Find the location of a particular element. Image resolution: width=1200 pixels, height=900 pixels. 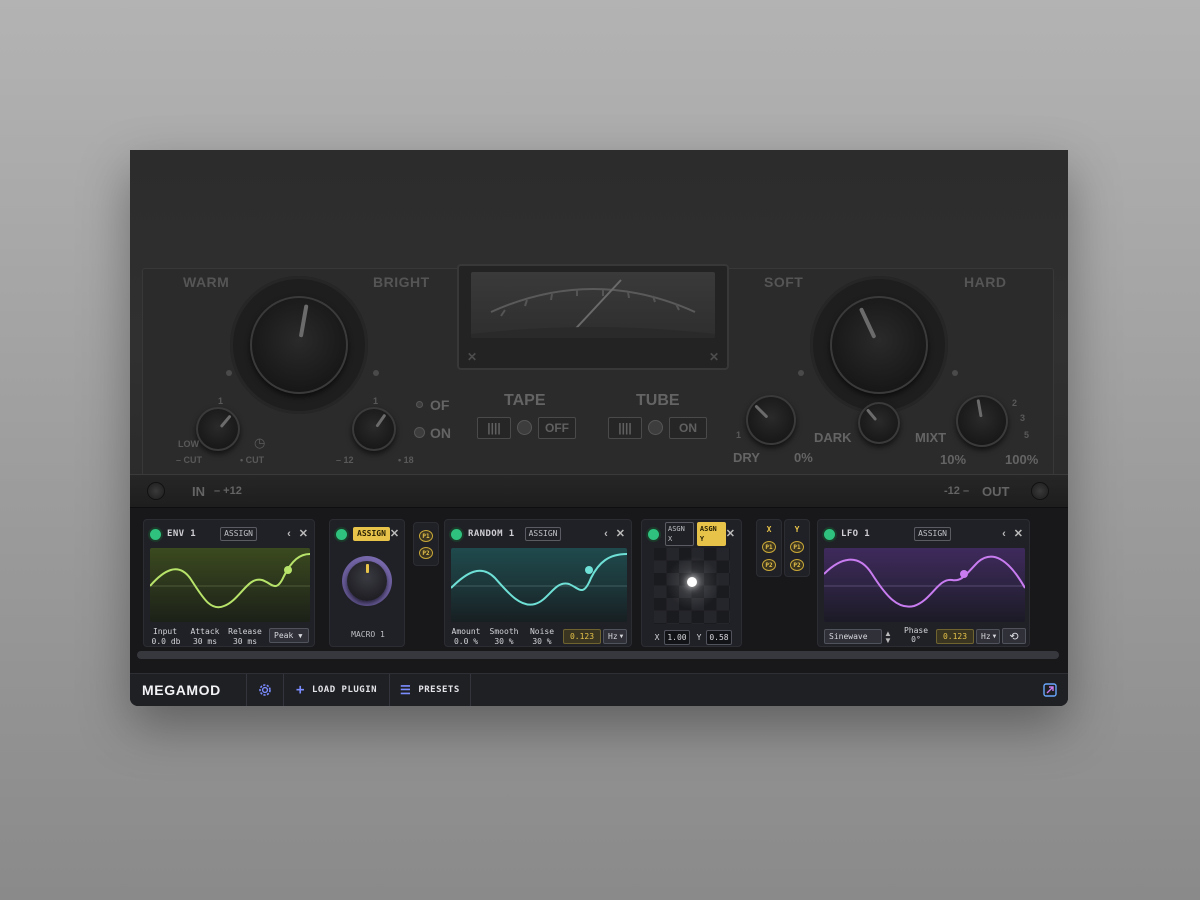

in-value: – +12 is located at coordinates (228, 491).